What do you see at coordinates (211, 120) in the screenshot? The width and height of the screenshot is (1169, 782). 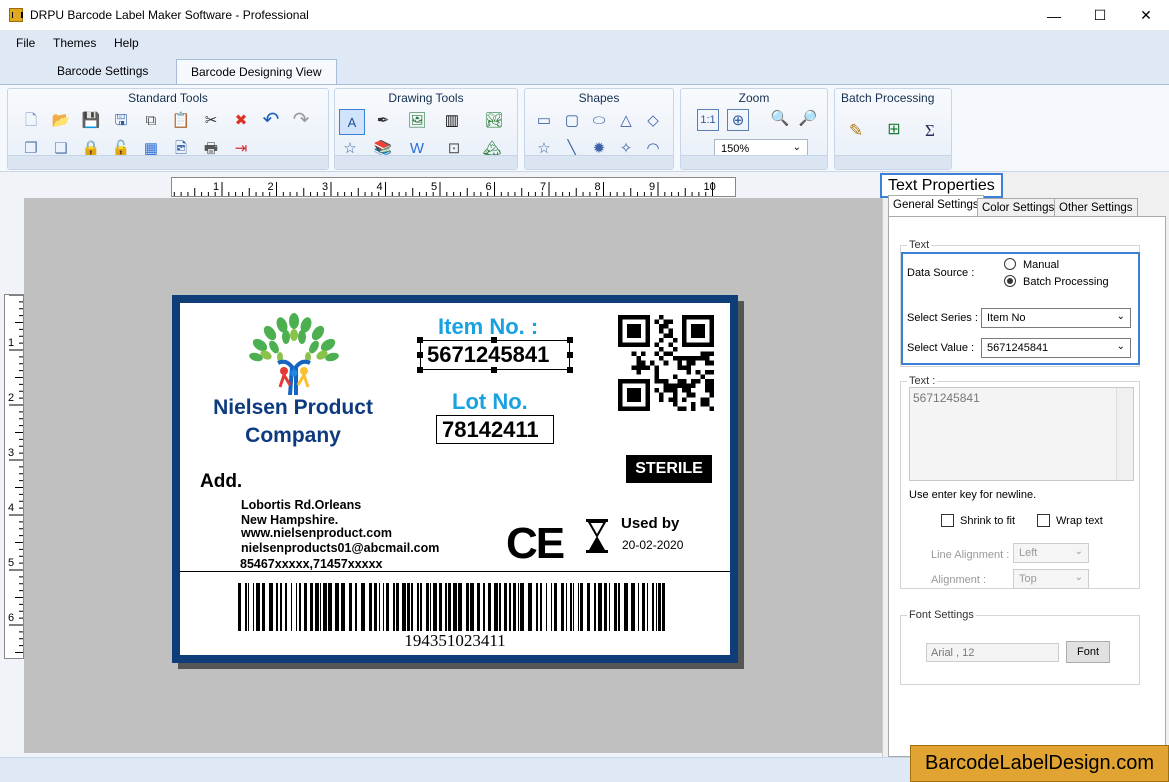 I see `cut-icon: ✂` at bounding box center [211, 120].